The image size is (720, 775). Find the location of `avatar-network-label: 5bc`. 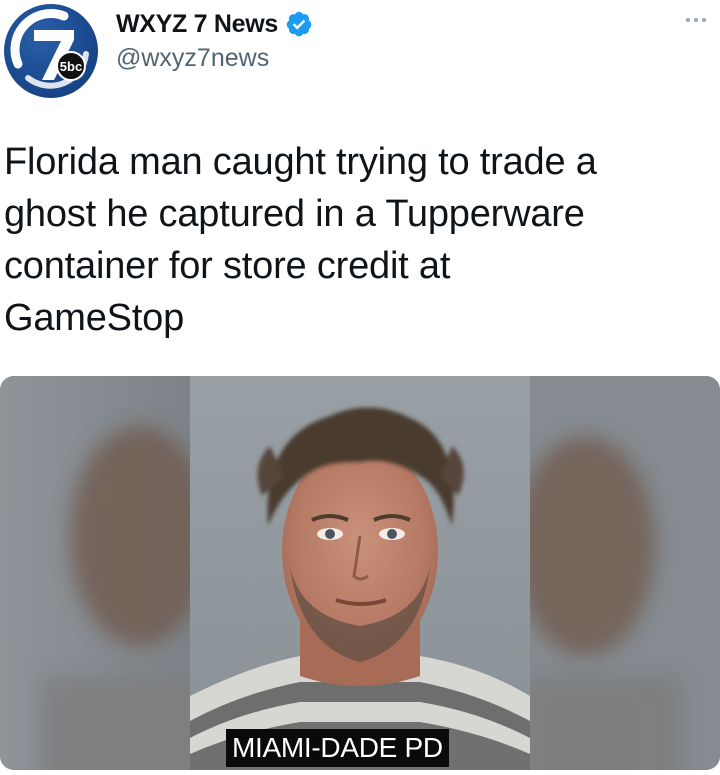

avatar-network-label: 5bc is located at coordinates (71, 66).